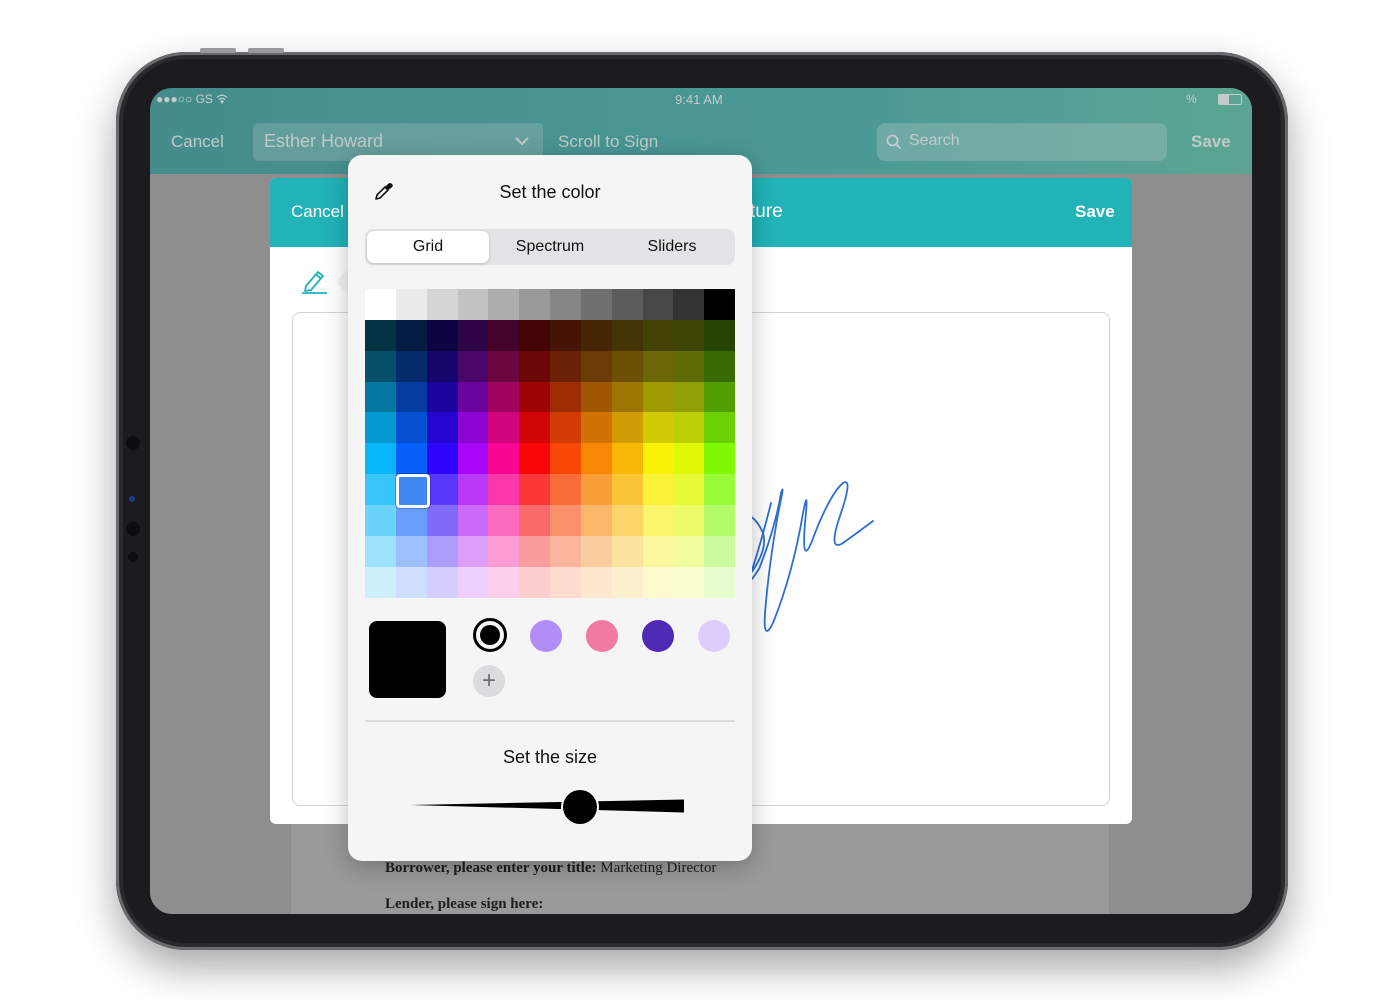  Describe the element at coordinates (546, 636) in the screenshot. I see `color-swatch-lavender` at that location.